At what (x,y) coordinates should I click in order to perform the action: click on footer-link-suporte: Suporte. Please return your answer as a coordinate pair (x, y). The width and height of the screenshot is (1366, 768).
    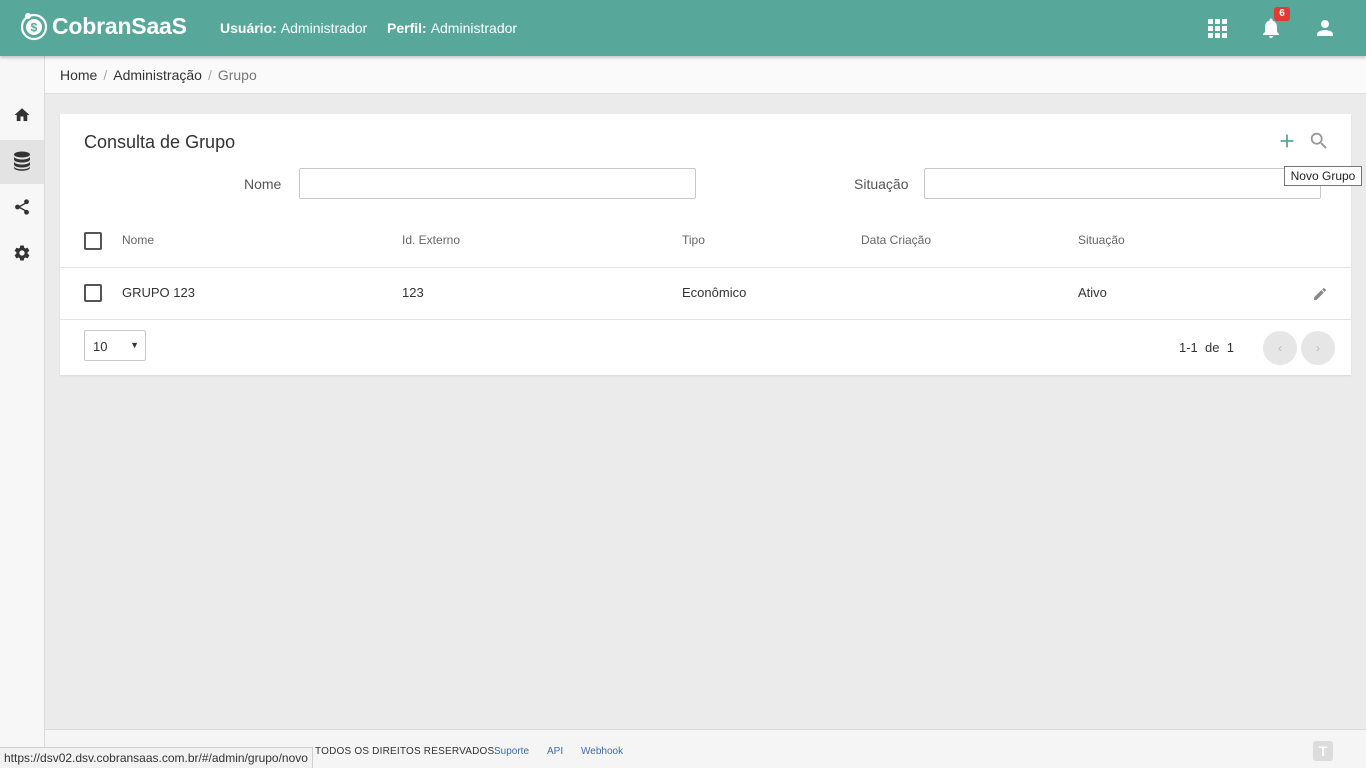
    Looking at the image, I should click on (511, 751).